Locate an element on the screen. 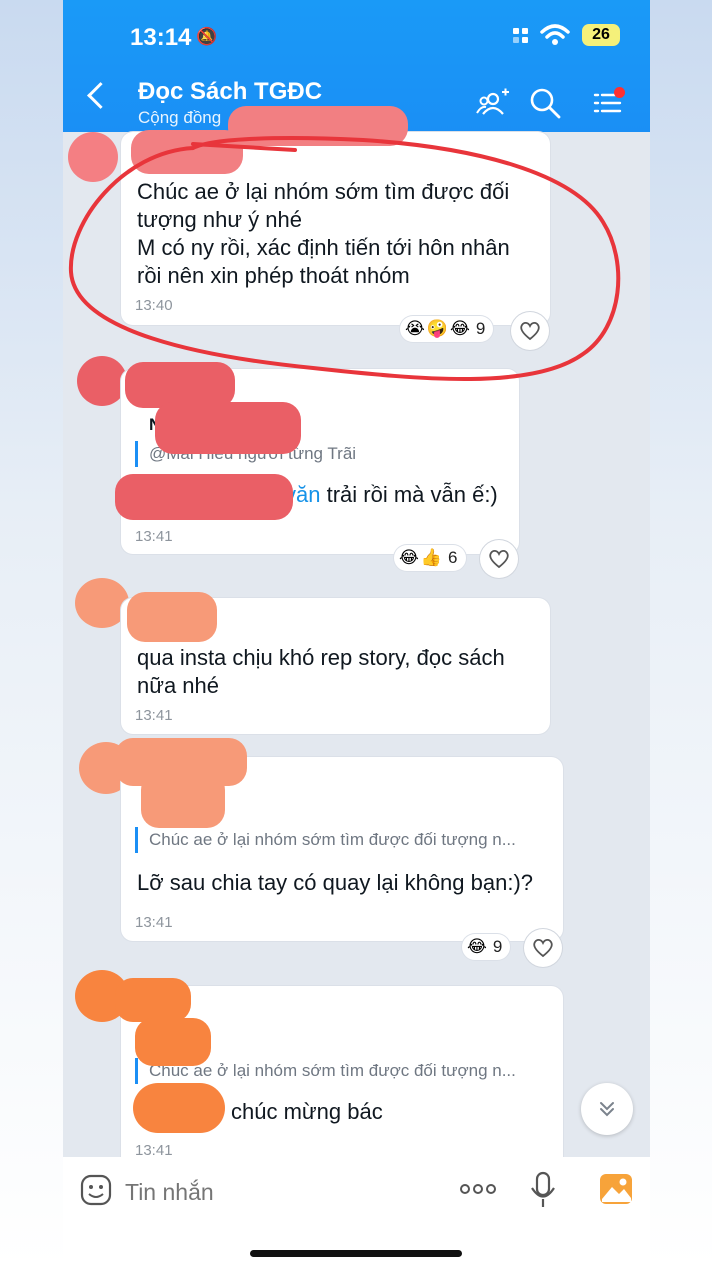 The height and width of the screenshot is (1267, 712). status-time: 13:14 is located at coordinates (161, 37).